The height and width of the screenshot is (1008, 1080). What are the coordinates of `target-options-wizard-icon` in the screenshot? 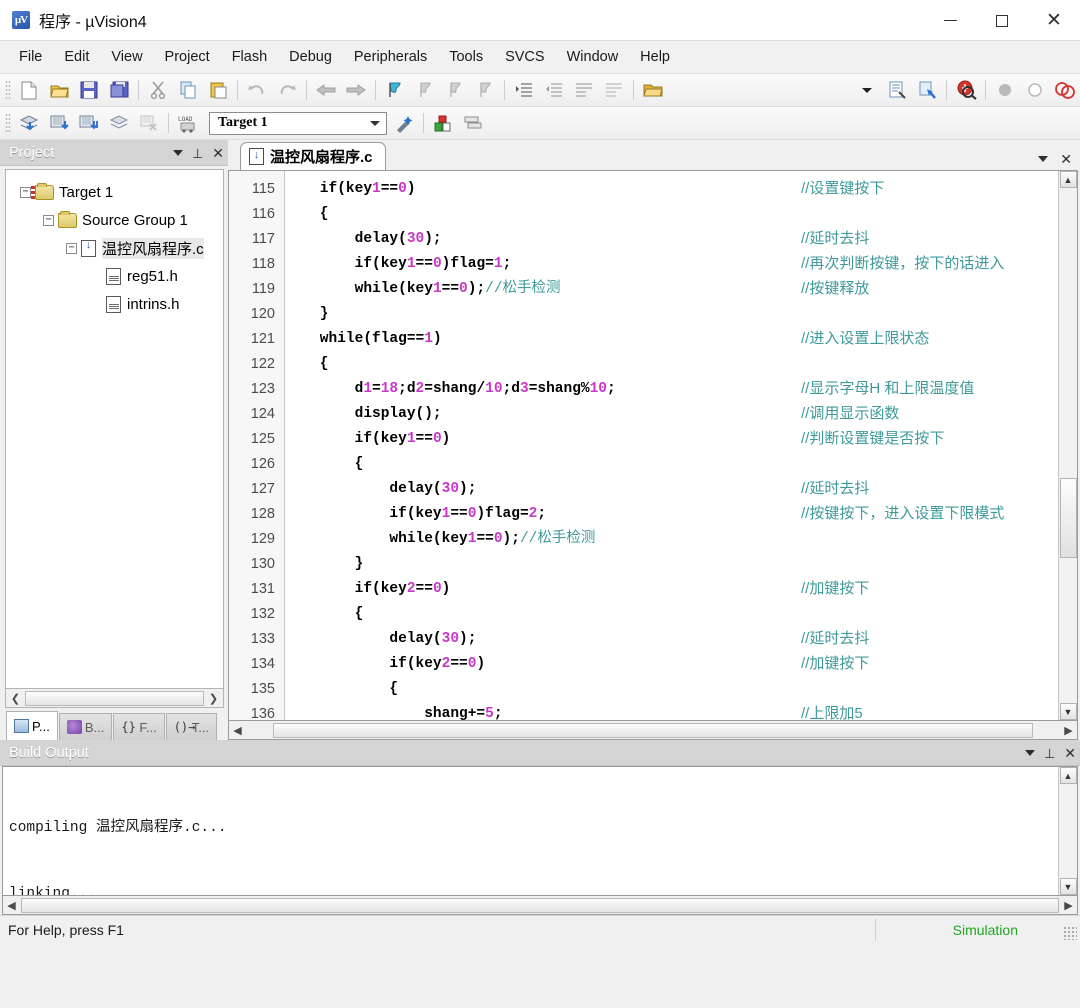 It's located at (404, 123).